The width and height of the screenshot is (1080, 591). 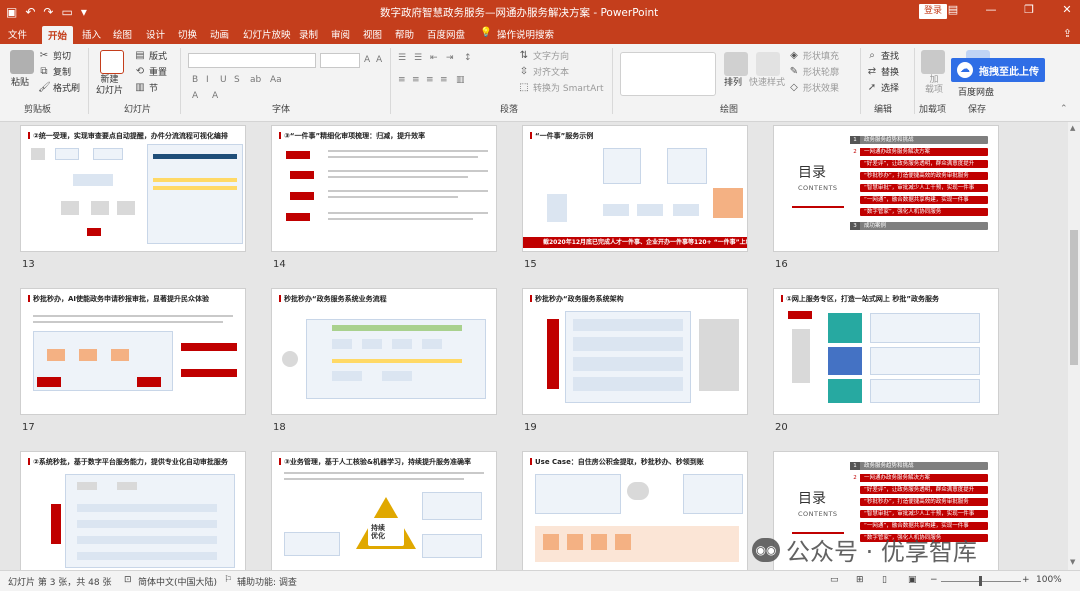 What do you see at coordinates (17, 34) in the screenshot?
I see `tab-file: 文件` at bounding box center [17, 34].